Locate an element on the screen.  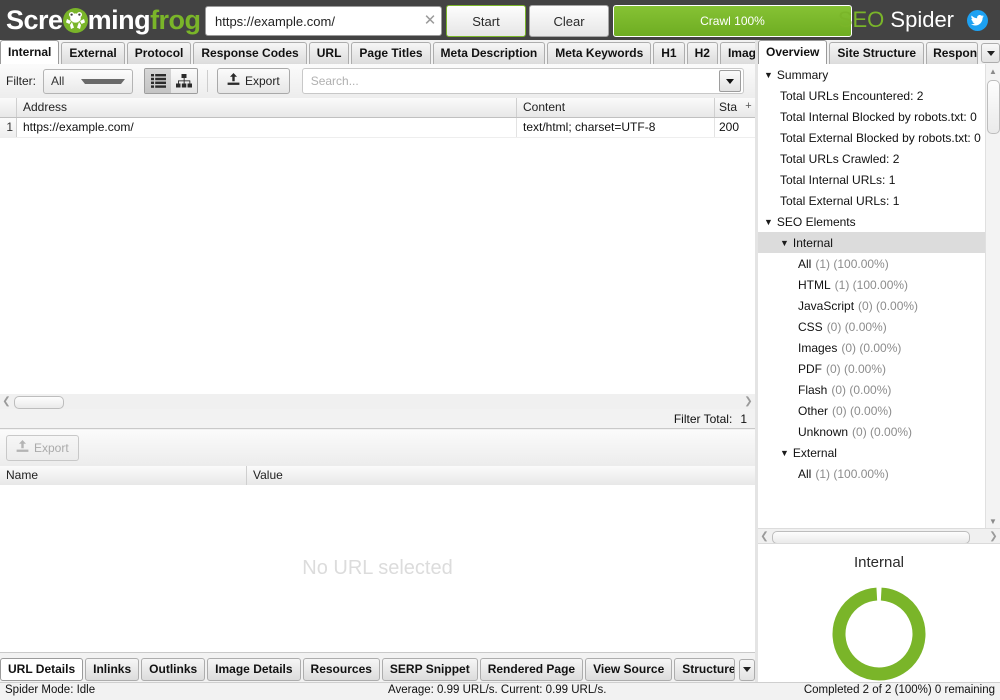
export-button: Export is located at coordinates (253, 81).